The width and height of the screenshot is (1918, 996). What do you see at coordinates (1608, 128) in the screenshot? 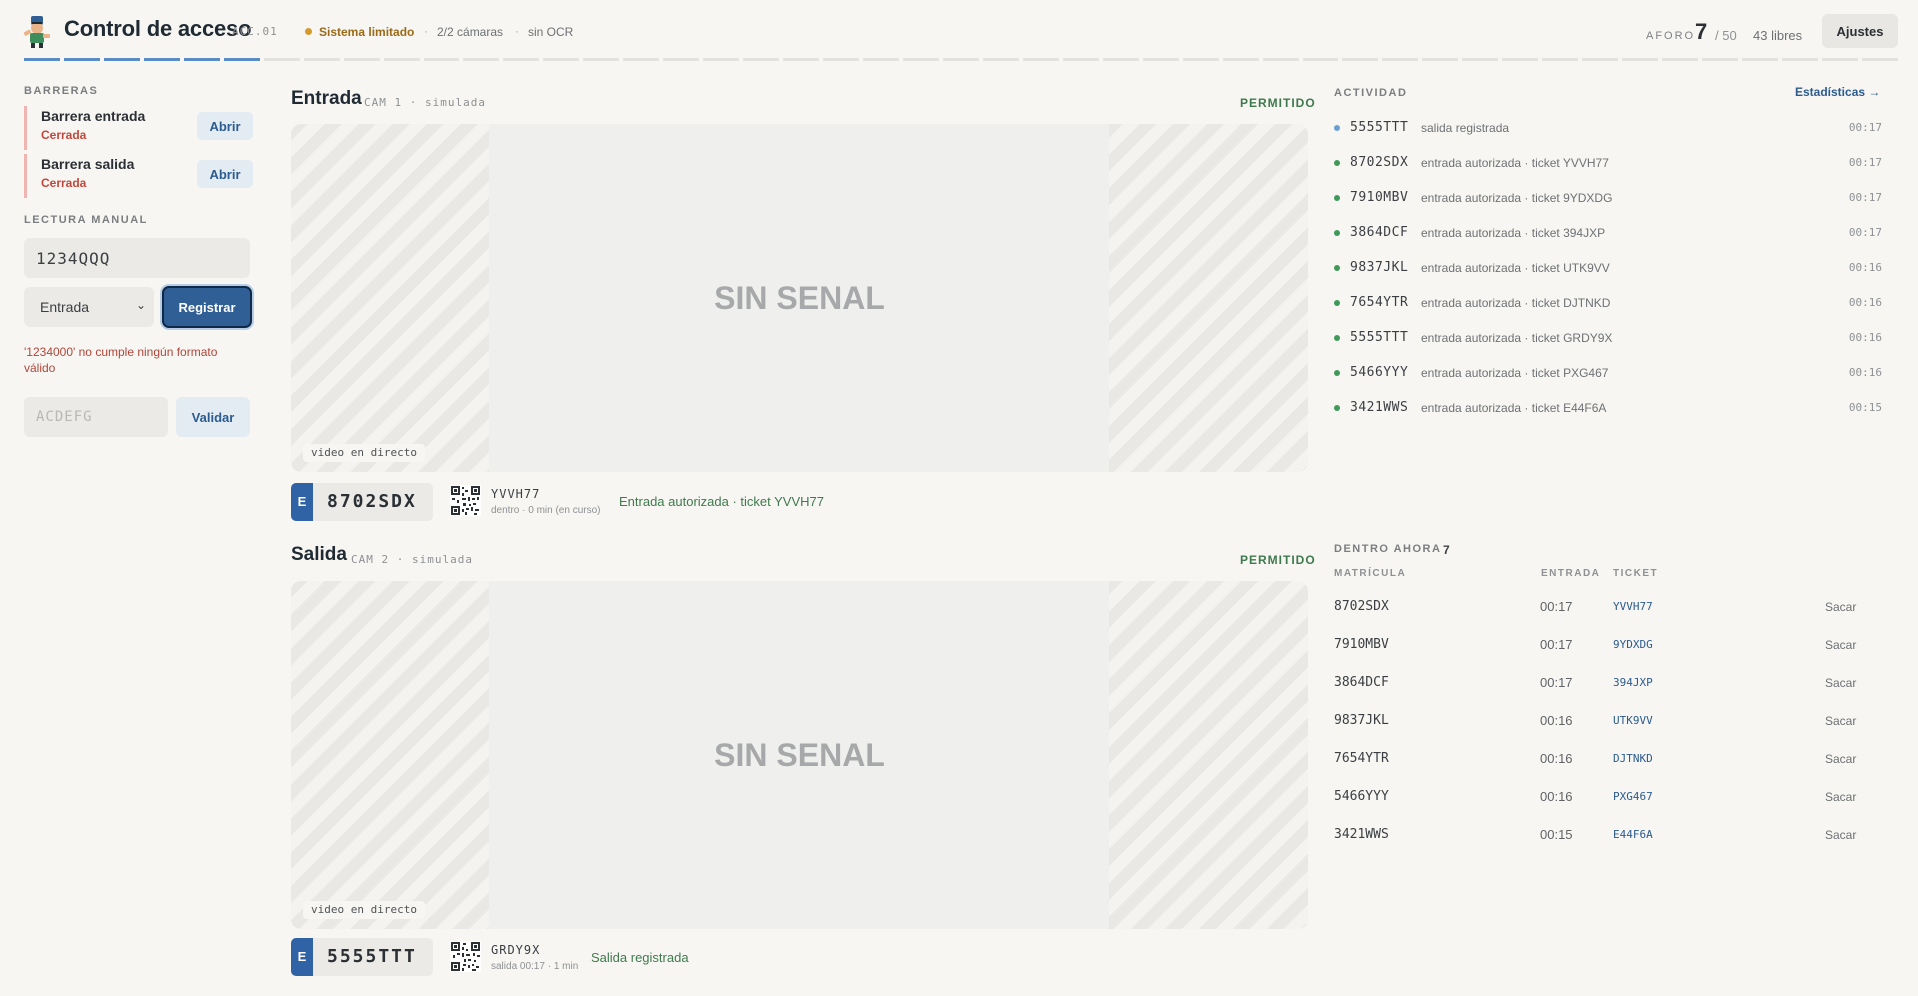
I see `activity-item: 5555TTT salida registrada 00:17` at bounding box center [1608, 128].